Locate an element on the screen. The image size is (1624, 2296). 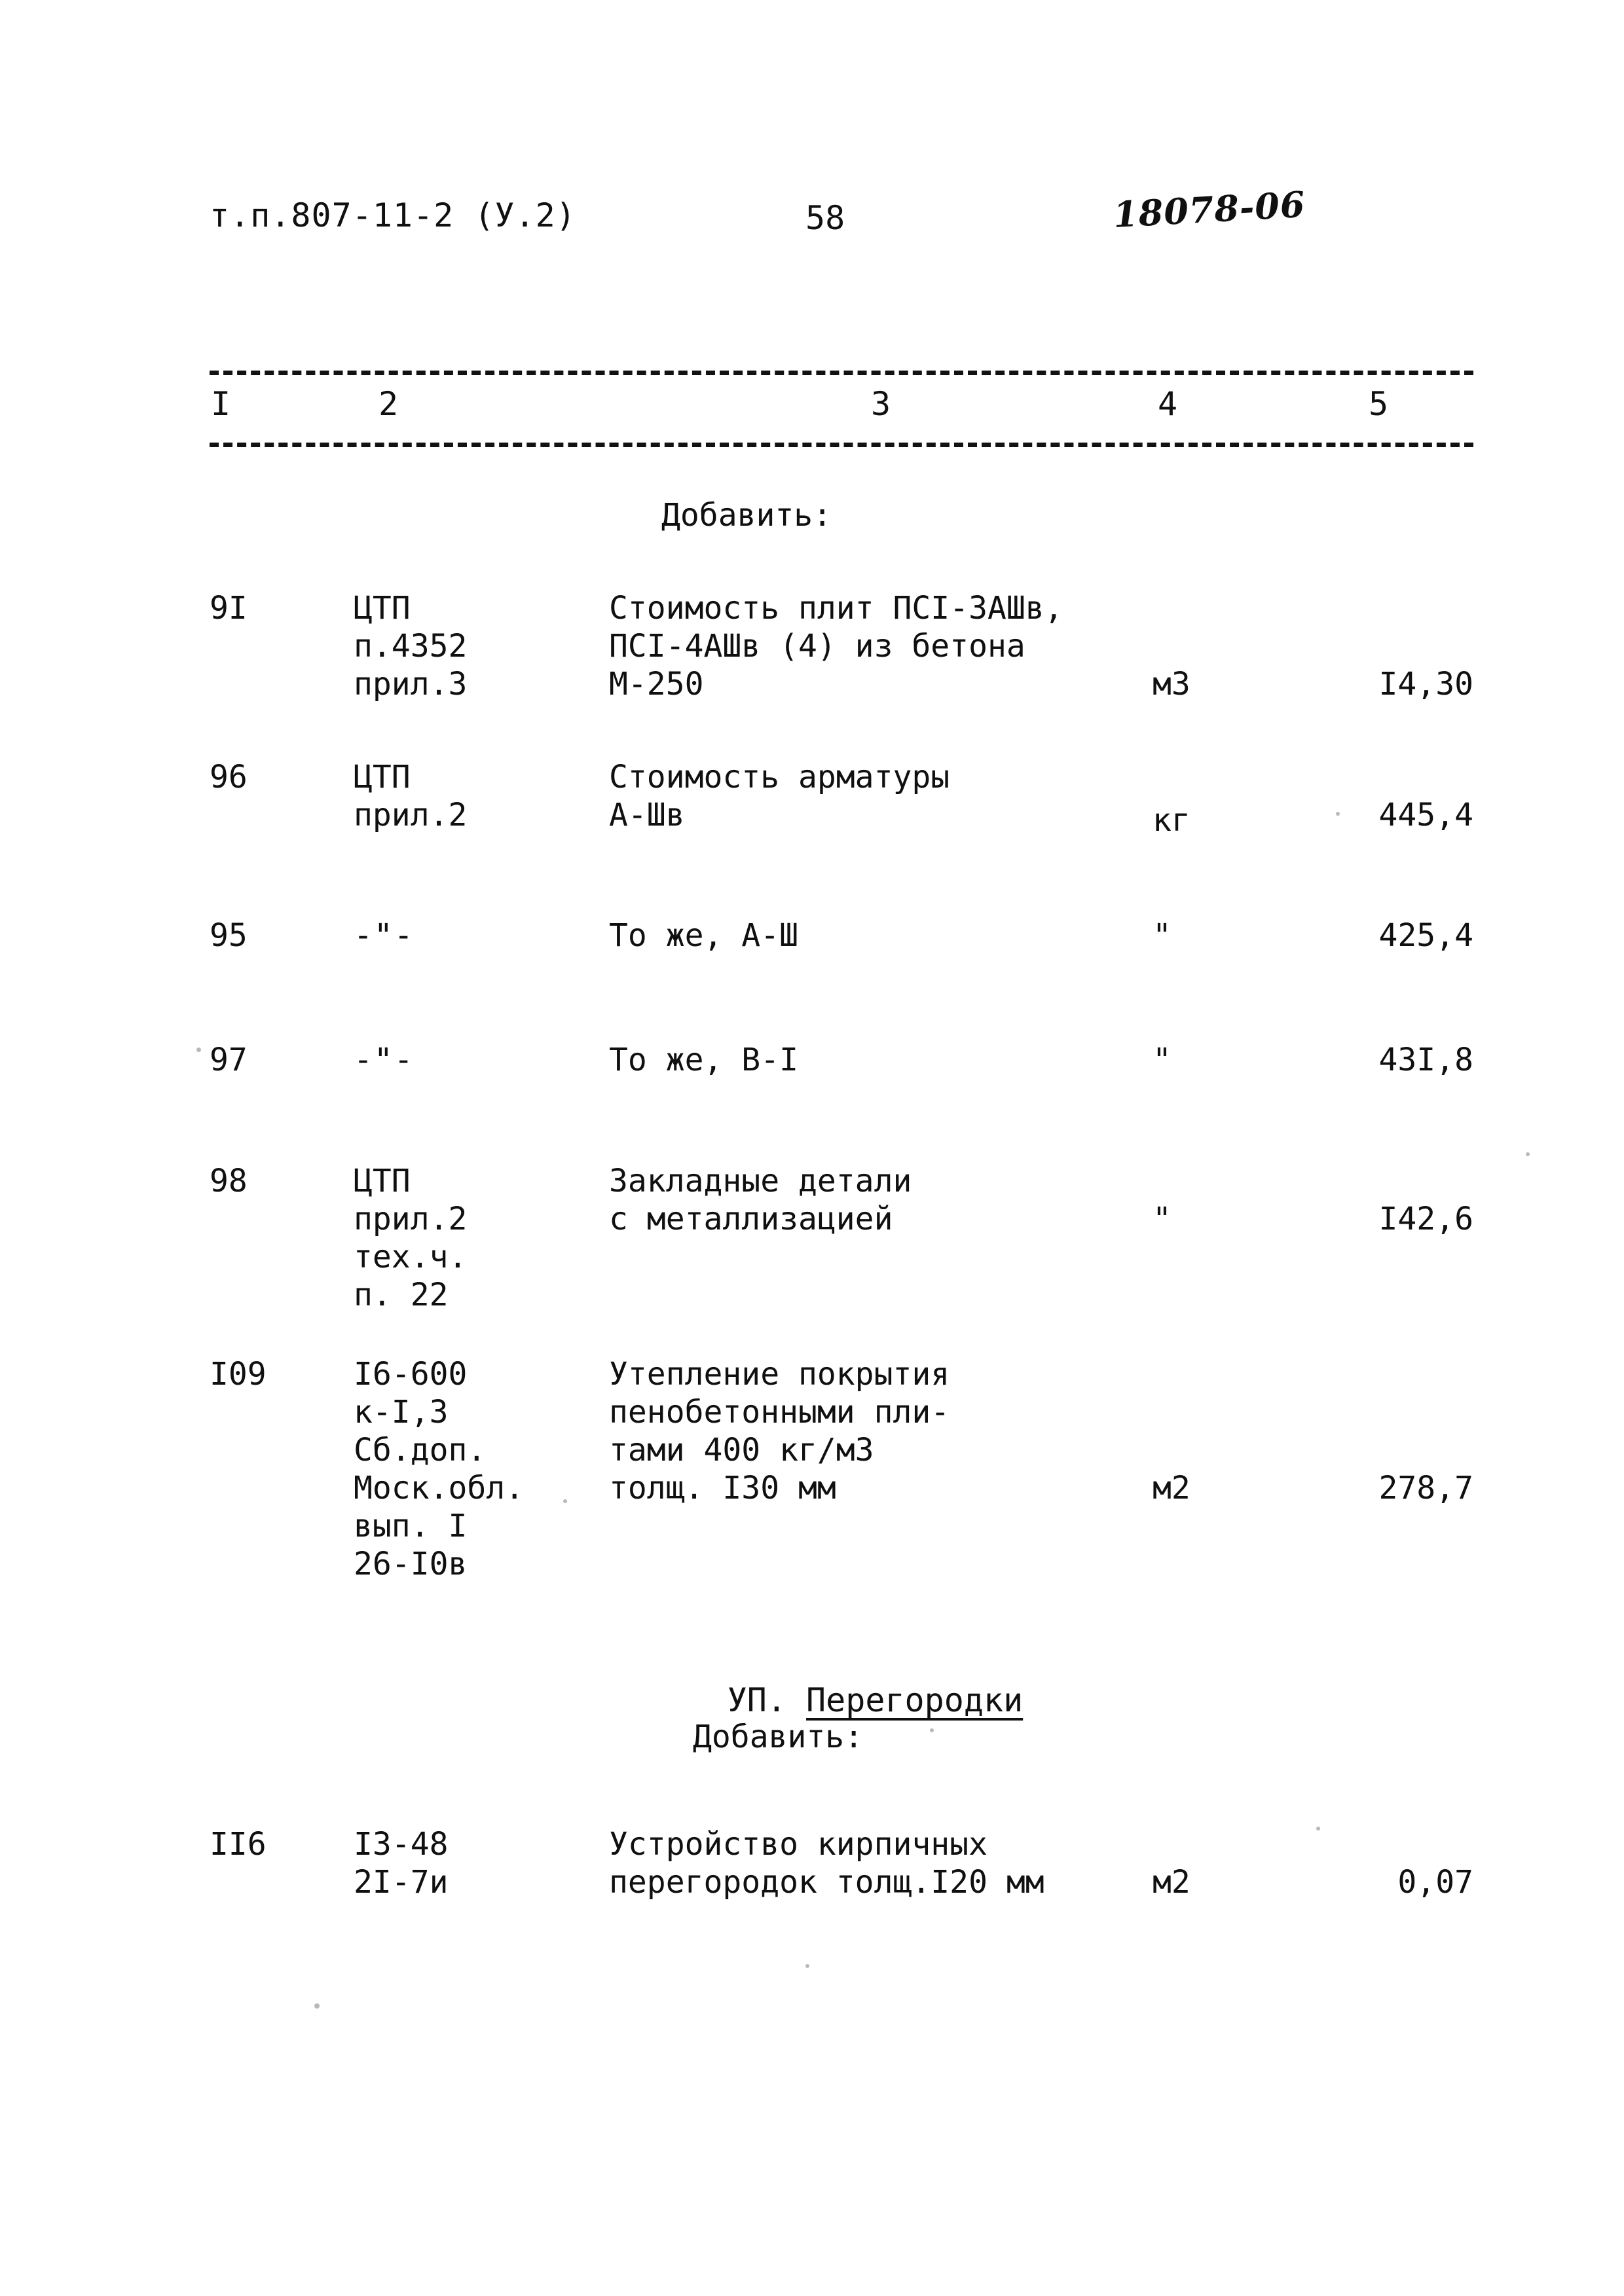
row-value: I42,6 is located at coordinates (1426, 1219).